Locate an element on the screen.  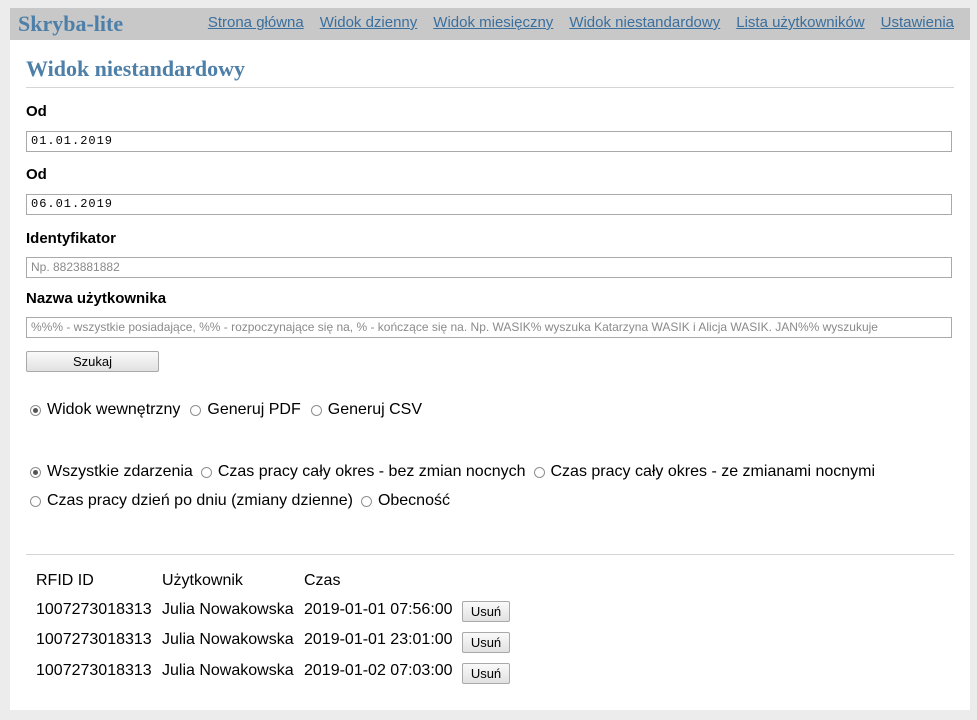
nav-link-settings: Ustawienia is located at coordinates (917, 22).